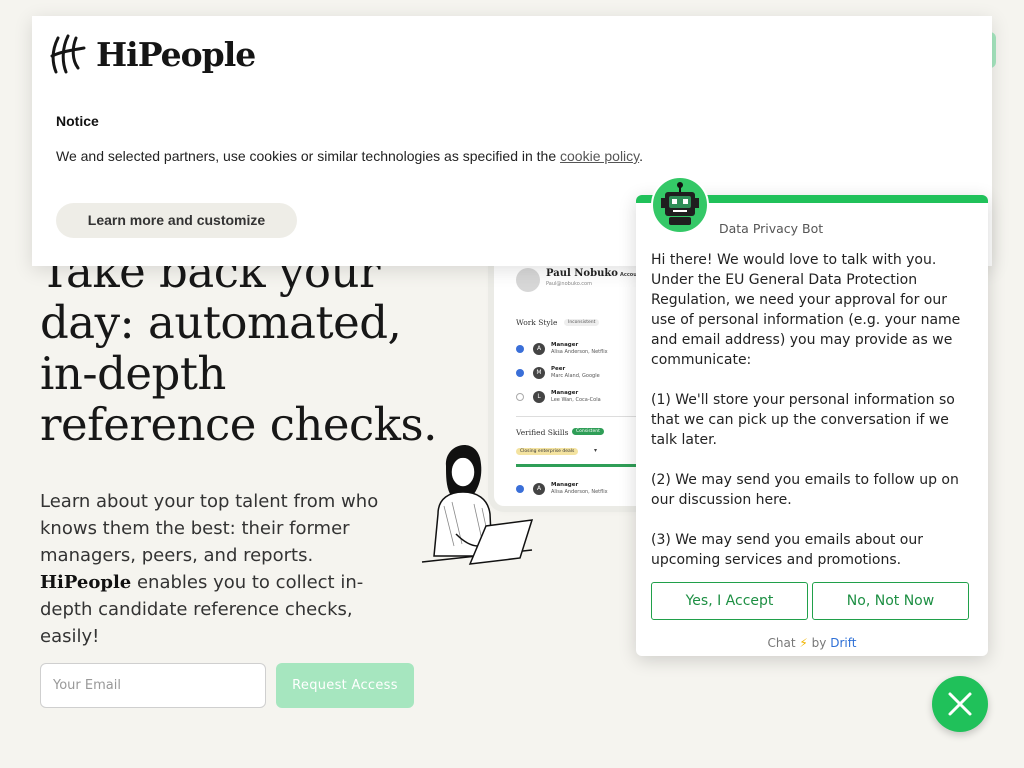 The height and width of the screenshot is (768, 1024). Describe the element at coordinates (582, 322) in the screenshot. I see `work-style-tag: Inconsistent` at that location.